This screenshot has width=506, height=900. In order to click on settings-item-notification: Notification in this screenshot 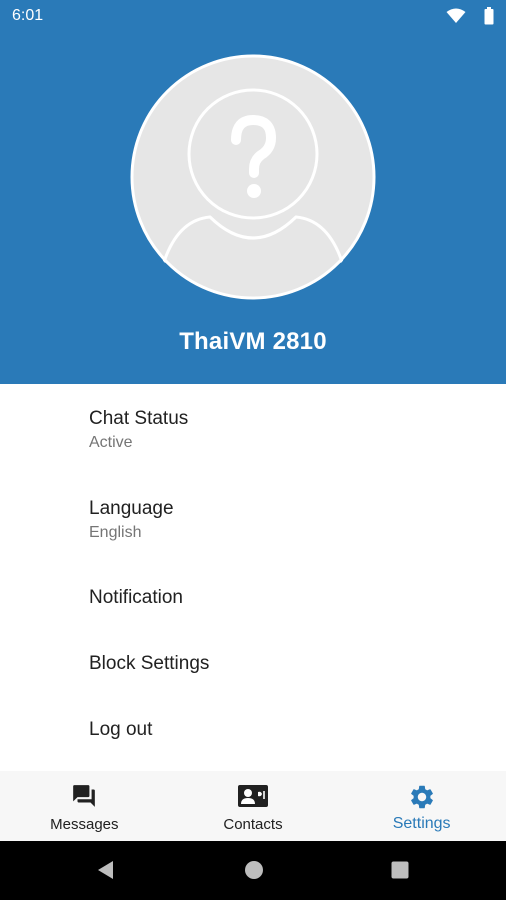, I will do `click(253, 597)`.